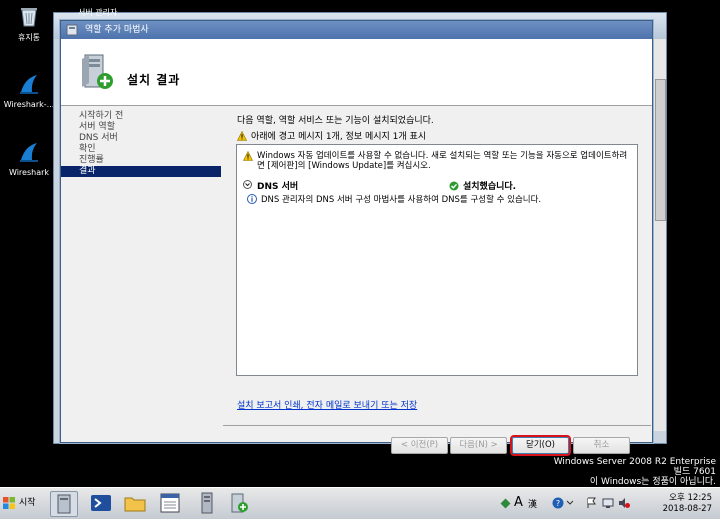 Image resolution: width=720 pixels, height=519 pixels. I want to click on input-indicator-icon, so click(505, 503).